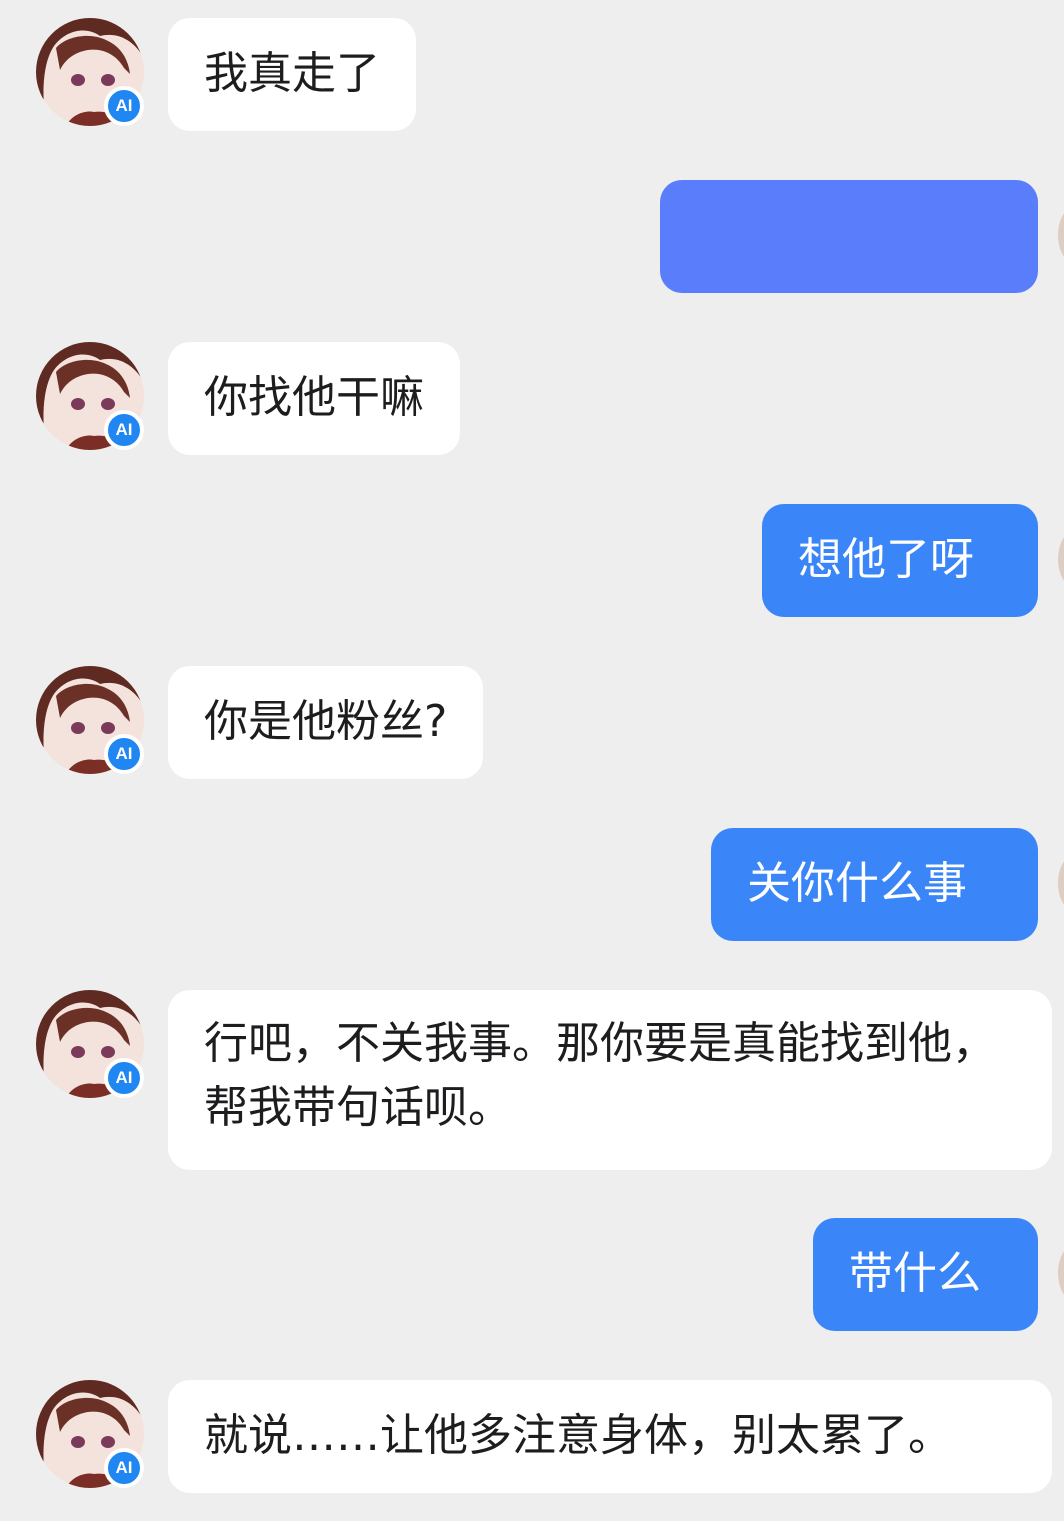 This screenshot has height=1521, width=1064. I want to click on ai-message-bubble: 你是他粉丝?, so click(326, 722).